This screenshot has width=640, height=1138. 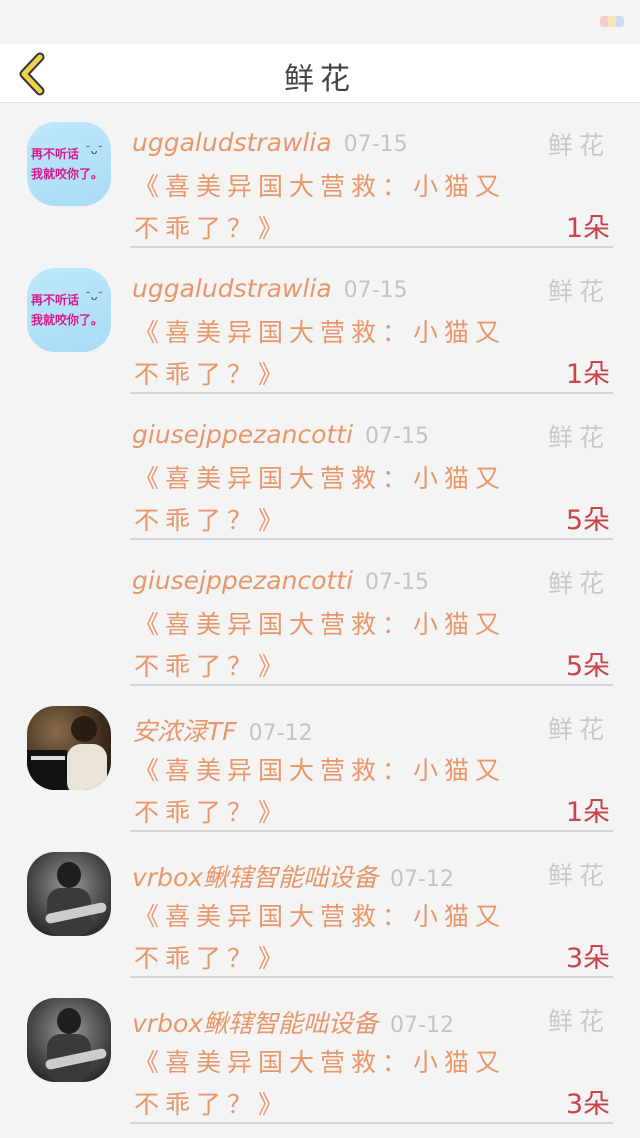 I want to click on status-bar, so click(x=320, y=22).